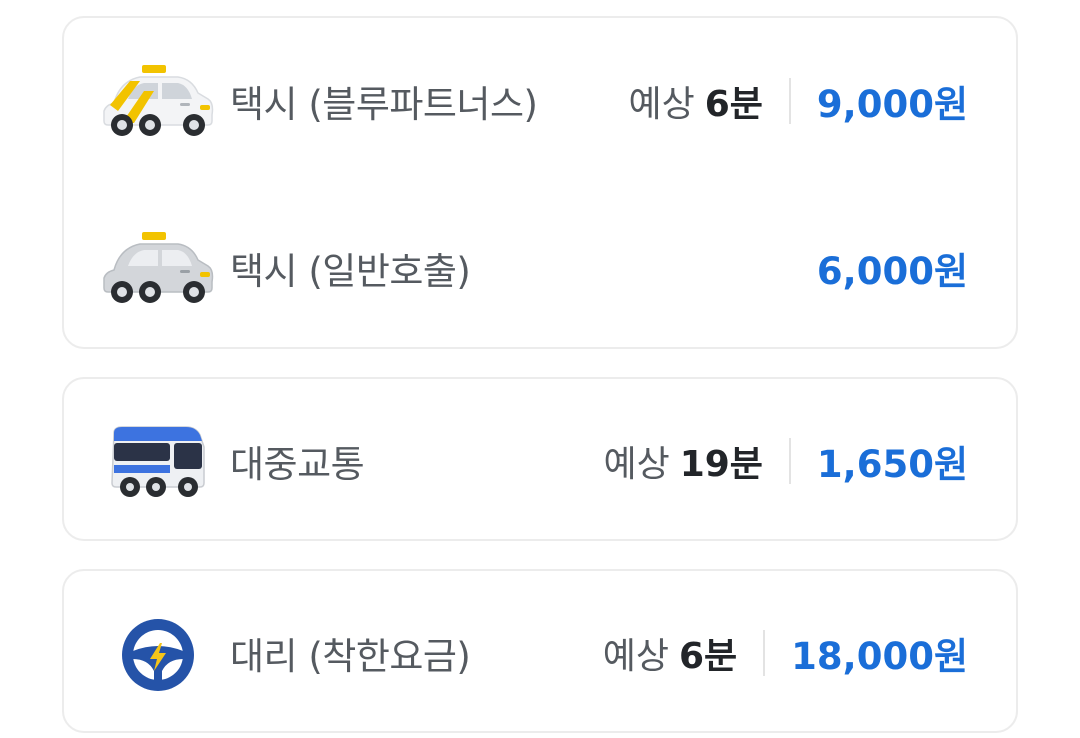  Describe the element at coordinates (158, 101) in the screenshot. I see `blue-partners-taxi-icon` at that location.